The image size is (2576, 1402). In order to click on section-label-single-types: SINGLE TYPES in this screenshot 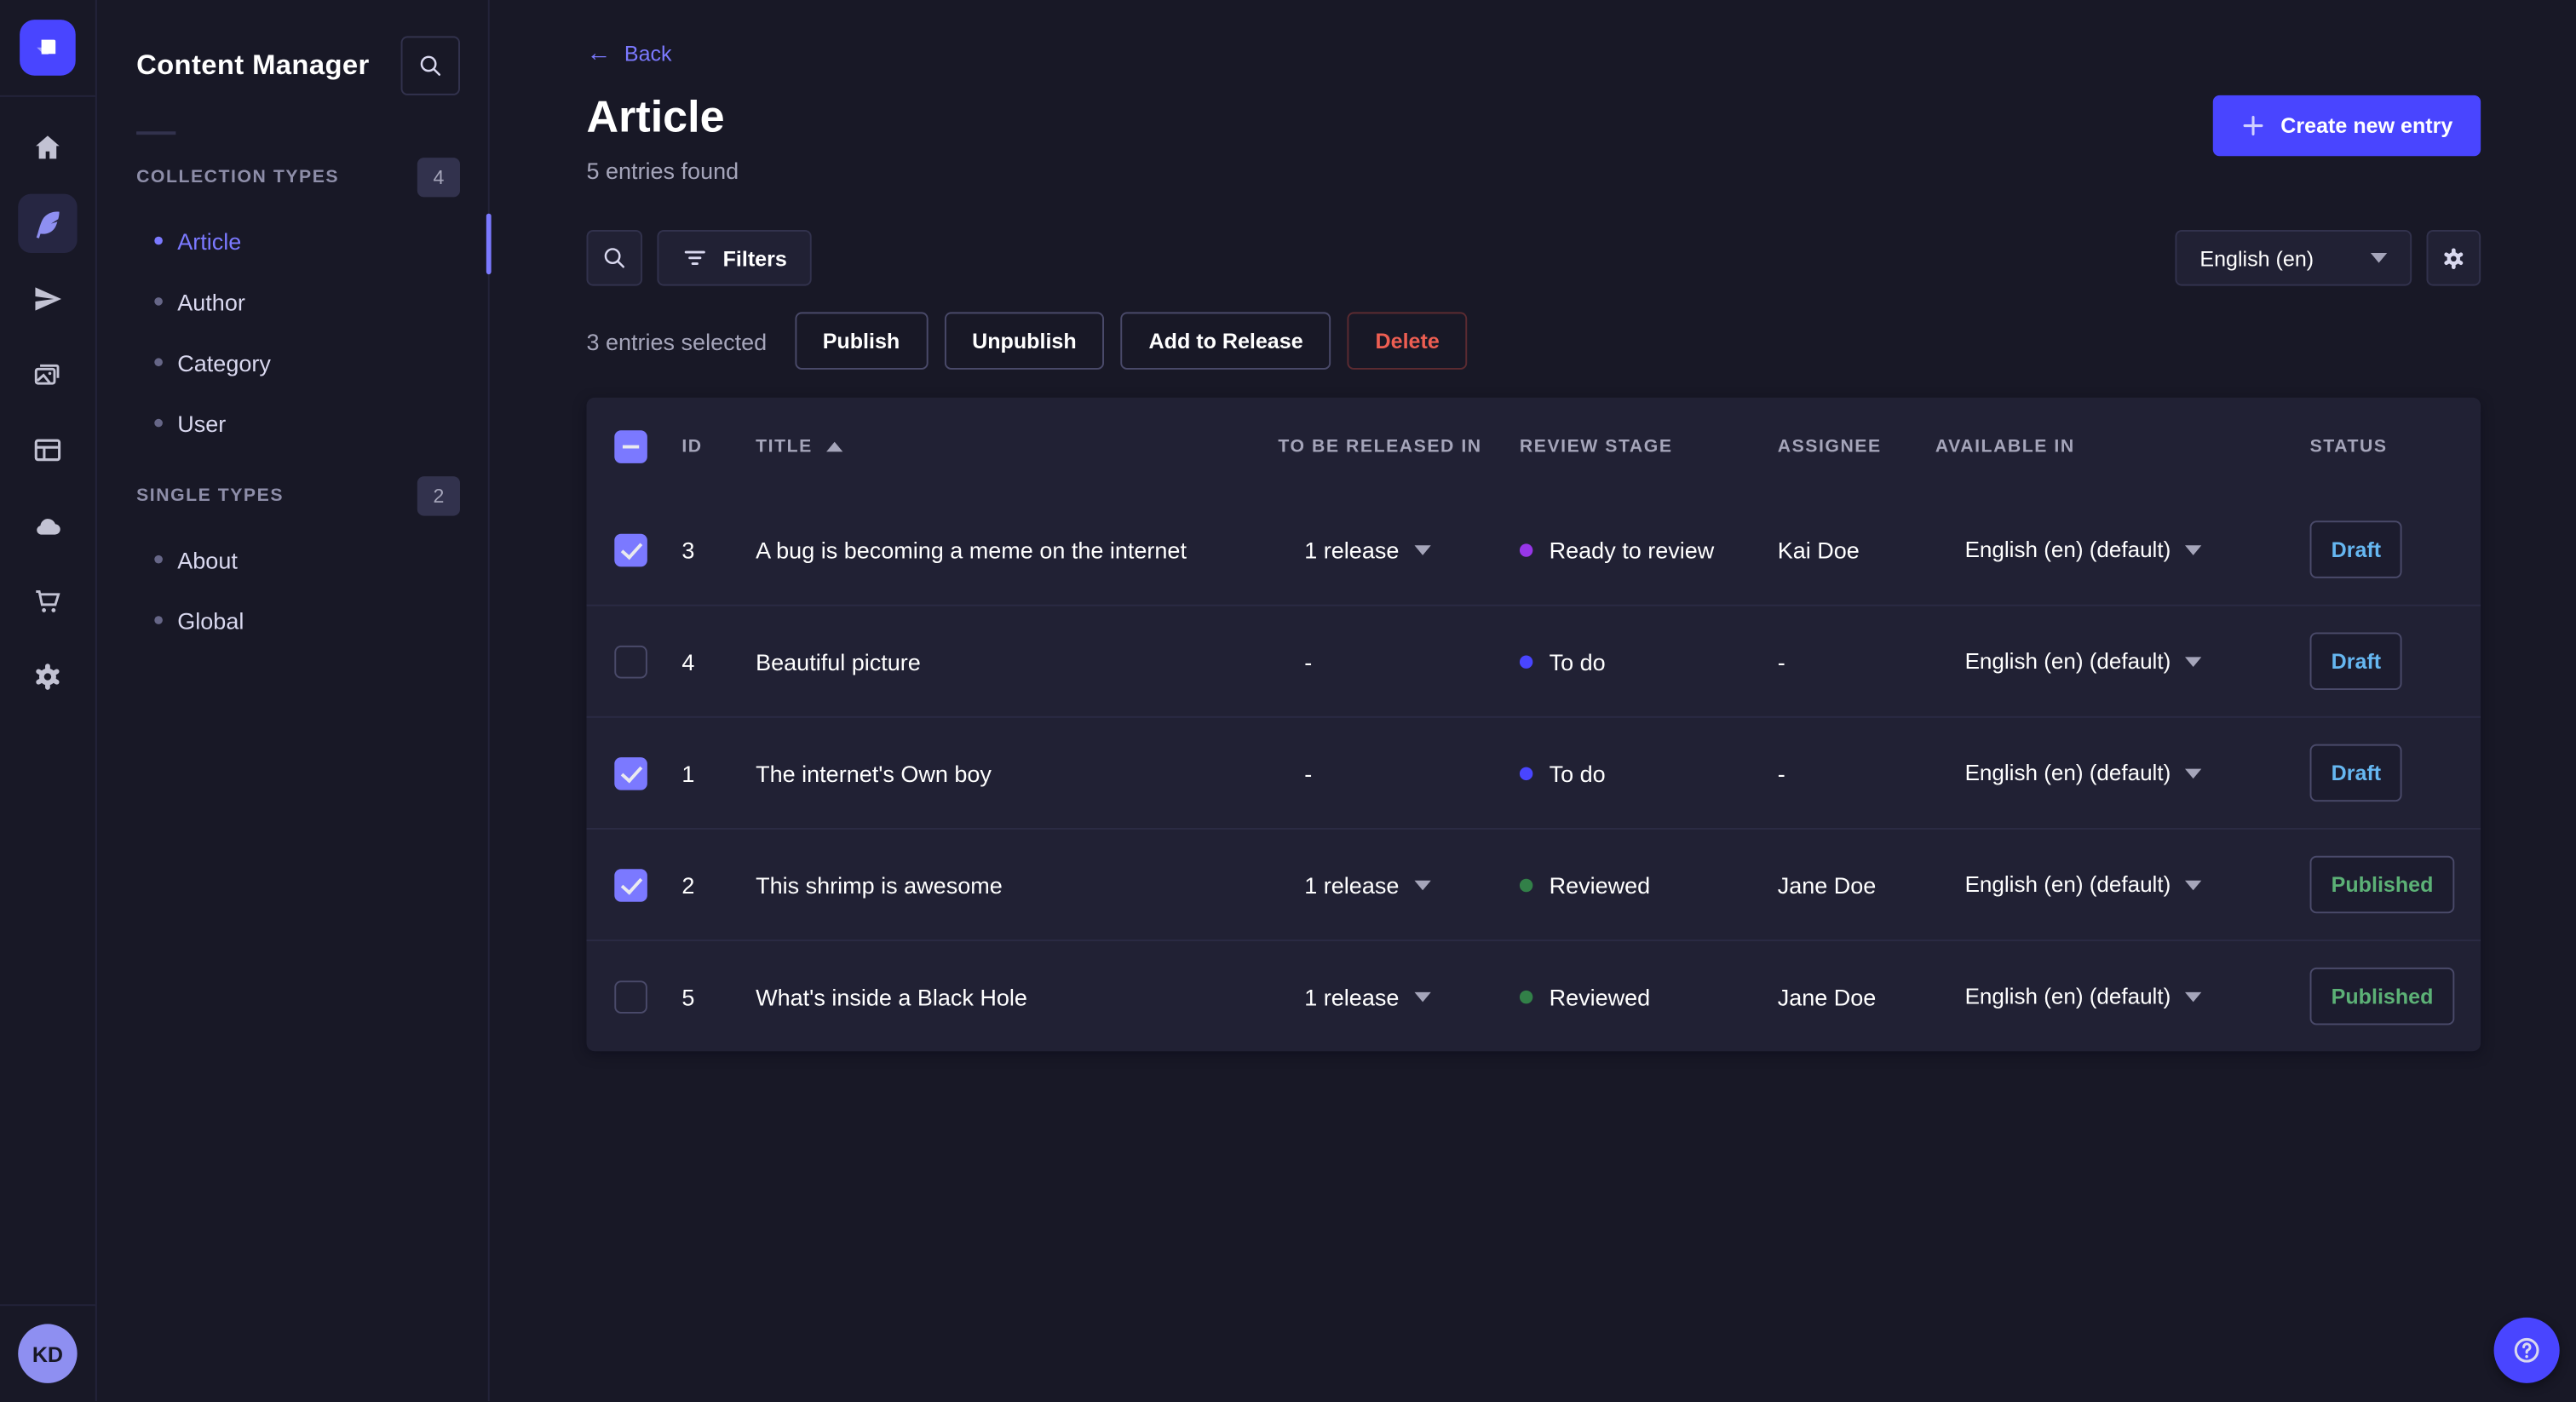, I will do `click(211, 496)`.